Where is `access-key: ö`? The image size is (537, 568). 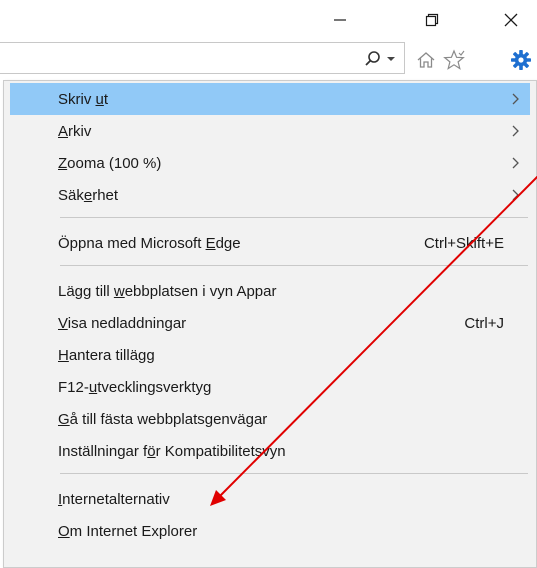
access-key: ö is located at coordinates (151, 451).